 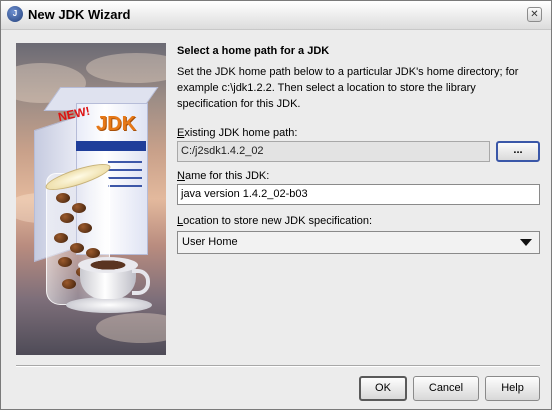 What do you see at coordinates (276, 15) in the screenshot?
I see `title-bar: J New JDK Wizard ✕` at bounding box center [276, 15].